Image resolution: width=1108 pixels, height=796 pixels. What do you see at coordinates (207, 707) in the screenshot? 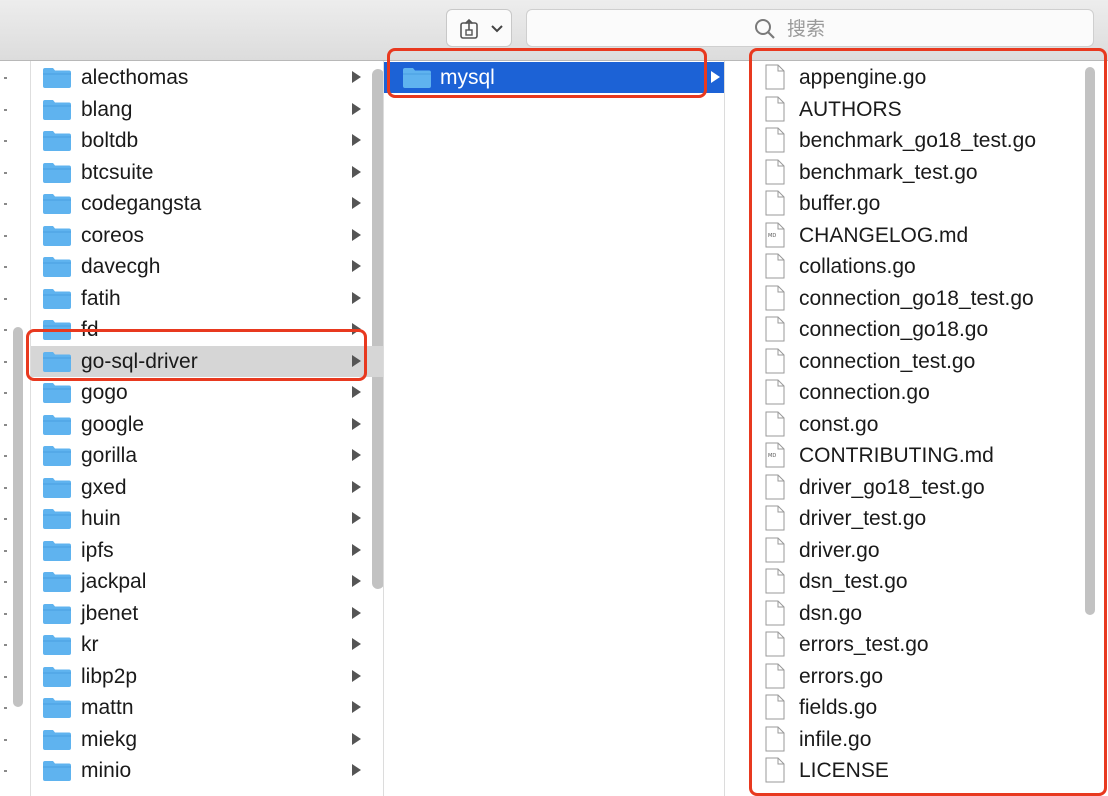
I see `folder-row: mattn` at bounding box center [207, 707].